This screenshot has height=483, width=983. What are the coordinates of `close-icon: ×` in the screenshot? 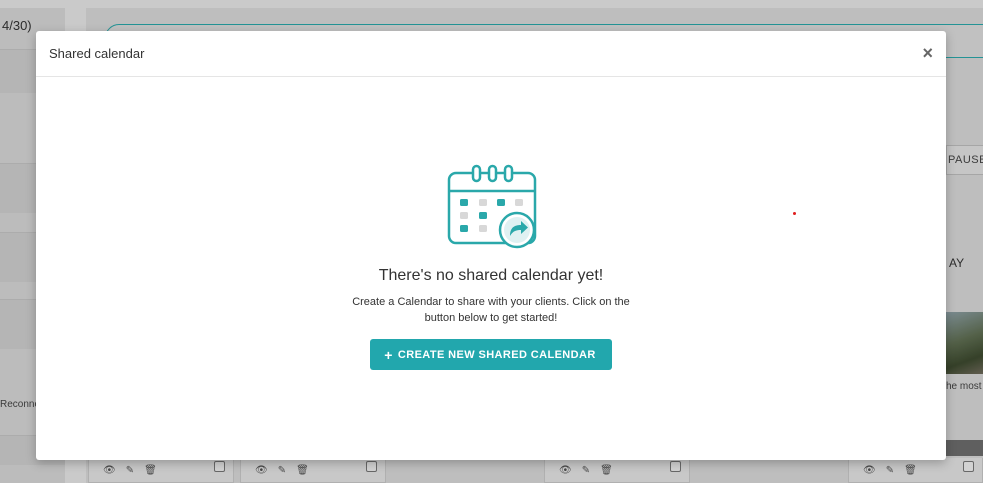 It's located at (927, 53).